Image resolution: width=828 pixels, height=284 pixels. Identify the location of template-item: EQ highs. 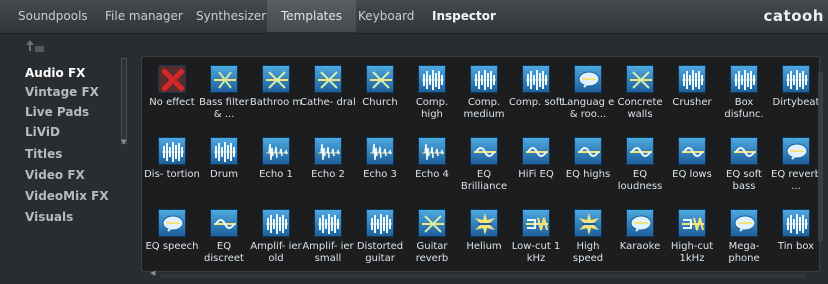
(588, 167).